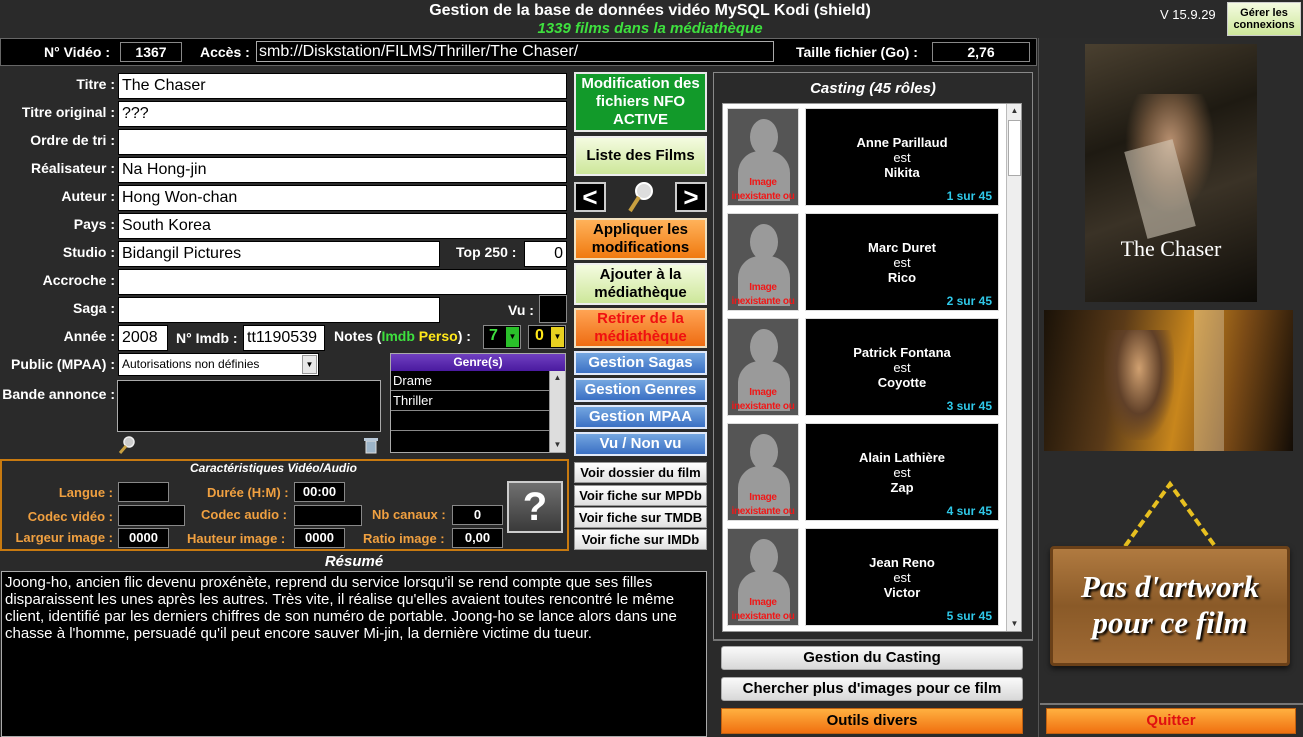  I want to click on scroll-down-icon: ▼, so click(1014, 624).